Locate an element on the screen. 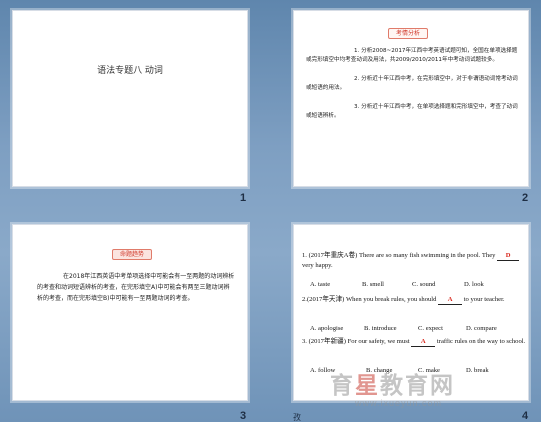 The image size is (541, 422). watermark-logo: 育星教育网 is located at coordinates (392, 383).